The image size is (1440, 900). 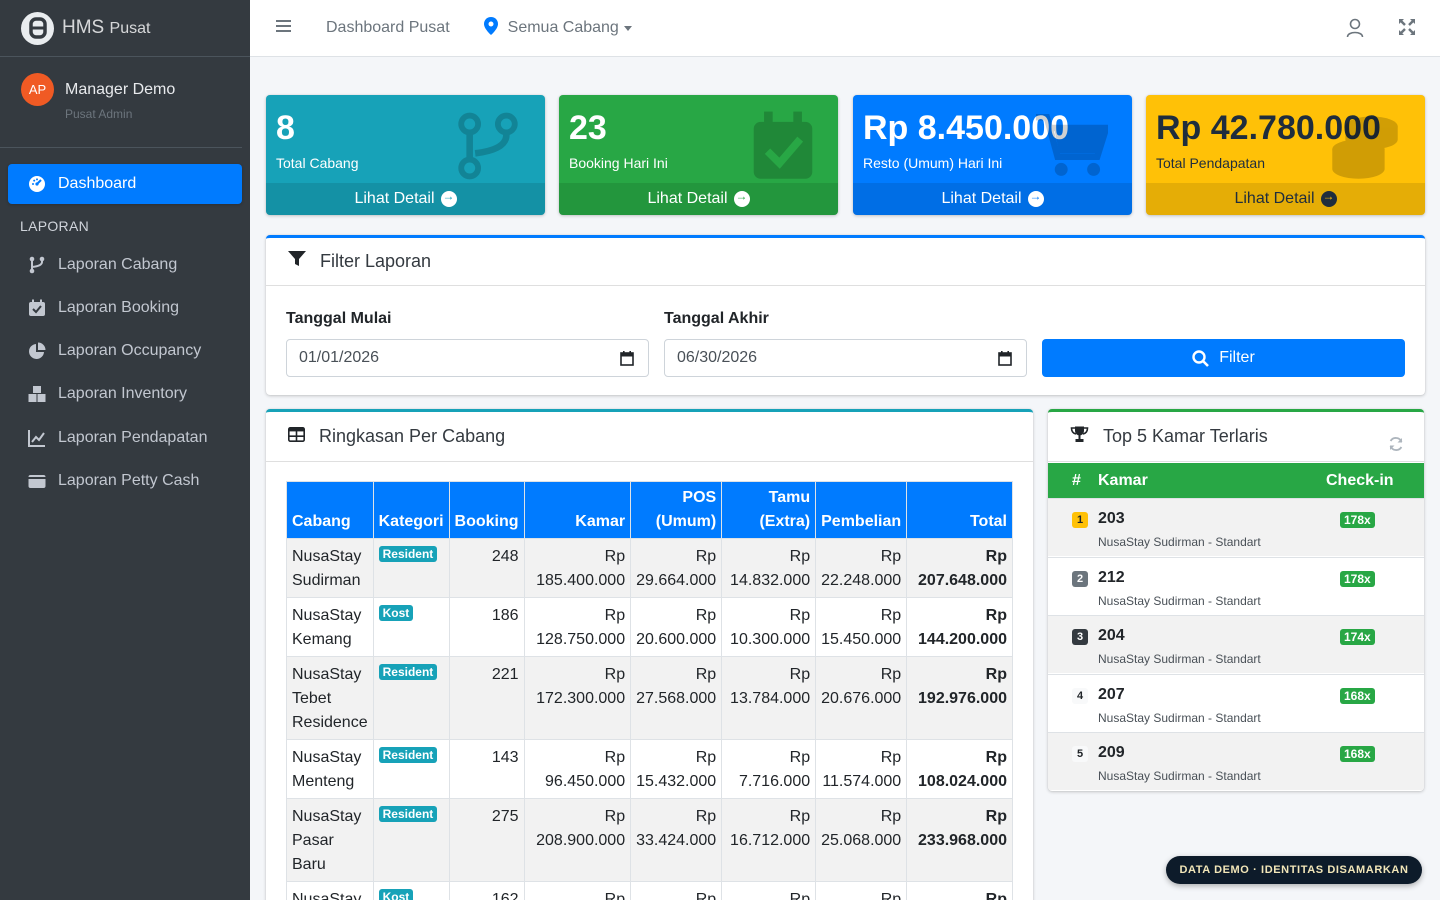 What do you see at coordinates (676, 840) in the screenshot?
I see `cell-pos: Rp 33.424.000` at bounding box center [676, 840].